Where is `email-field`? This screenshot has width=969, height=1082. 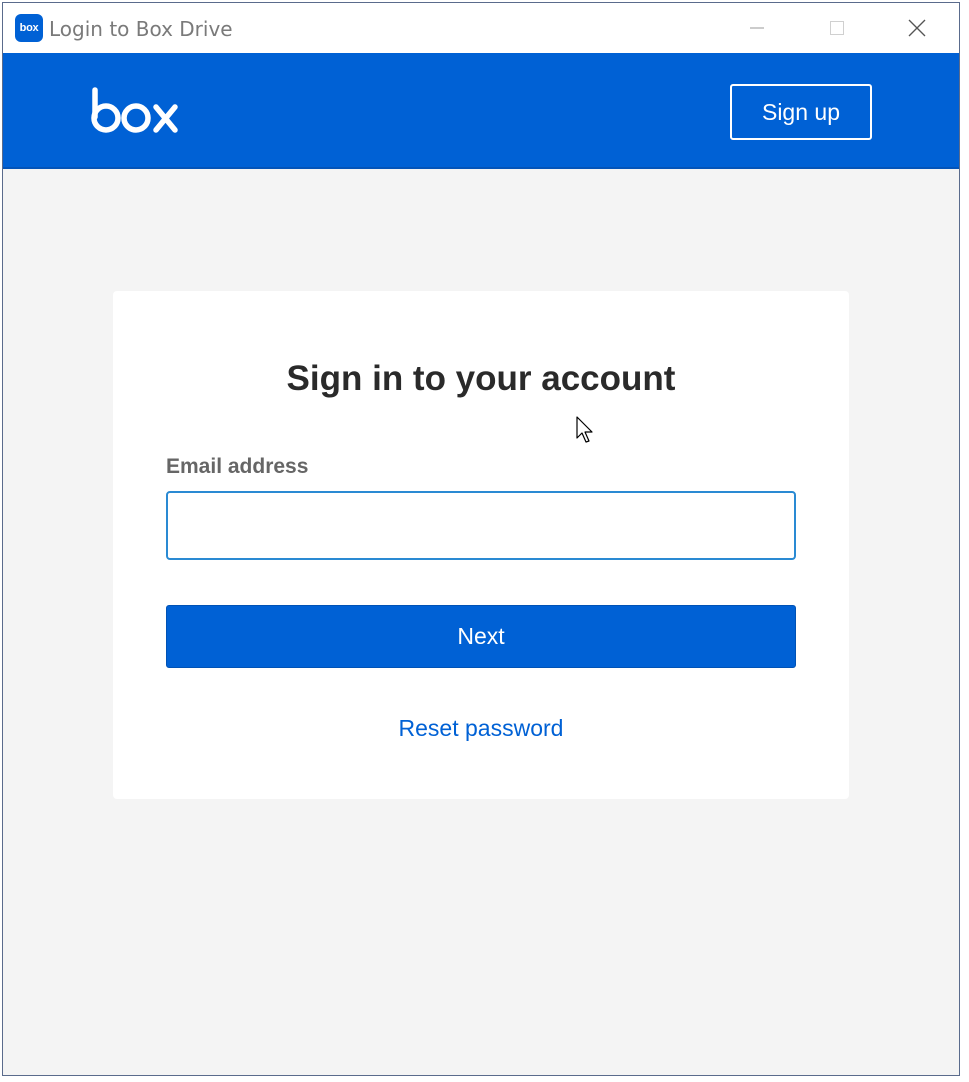 email-field is located at coordinates (481, 525).